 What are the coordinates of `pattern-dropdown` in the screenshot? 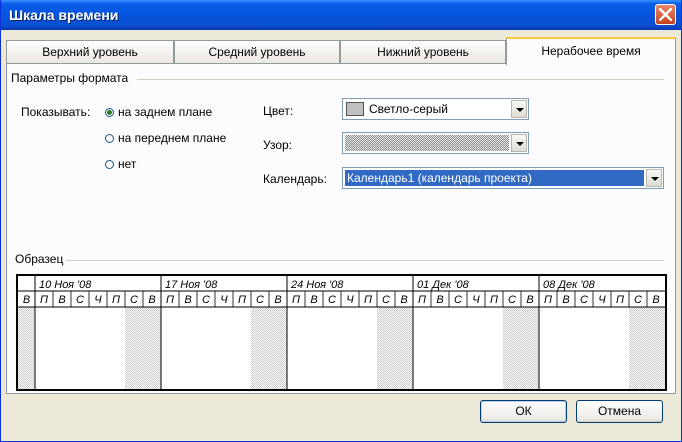 It's located at (435, 143).